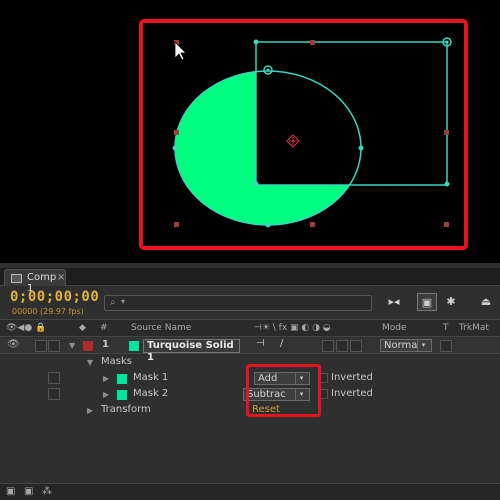 This screenshot has width=500, height=500. Describe the element at coordinates (150, 377) in the screenshot. I see `mask-name: Mask 1` at that location.